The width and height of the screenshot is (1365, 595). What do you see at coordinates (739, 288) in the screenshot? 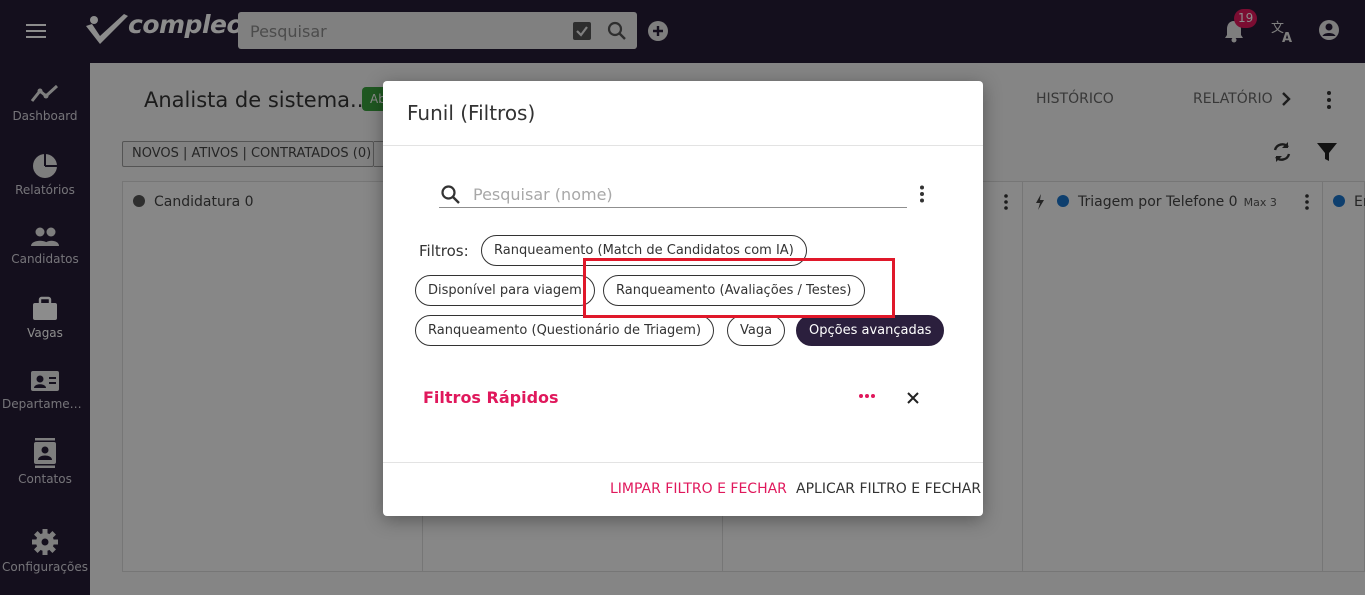
I see `highlight-annotation` at bounding box center [739, 288].